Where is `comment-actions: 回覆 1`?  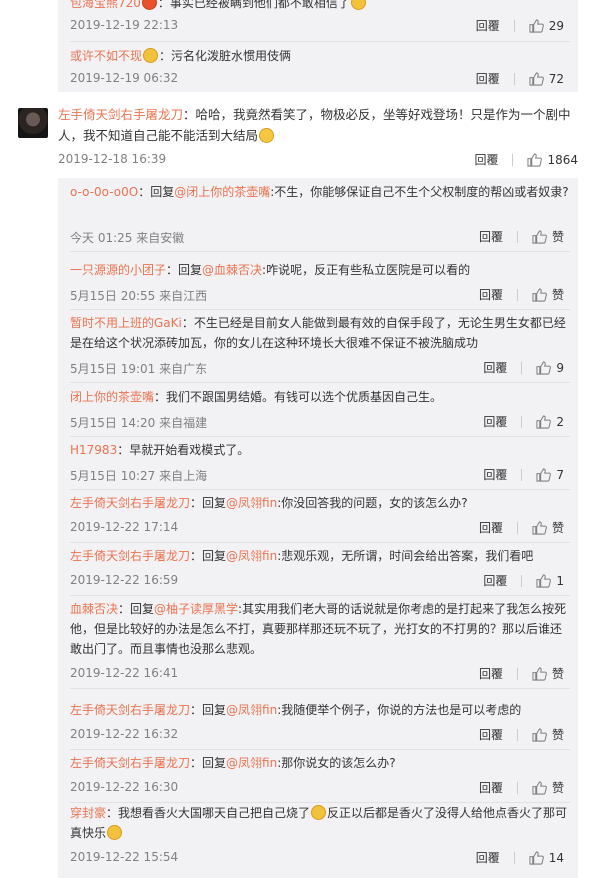
comment-actions: 回覆 1 is located at coordinates (523, 580).